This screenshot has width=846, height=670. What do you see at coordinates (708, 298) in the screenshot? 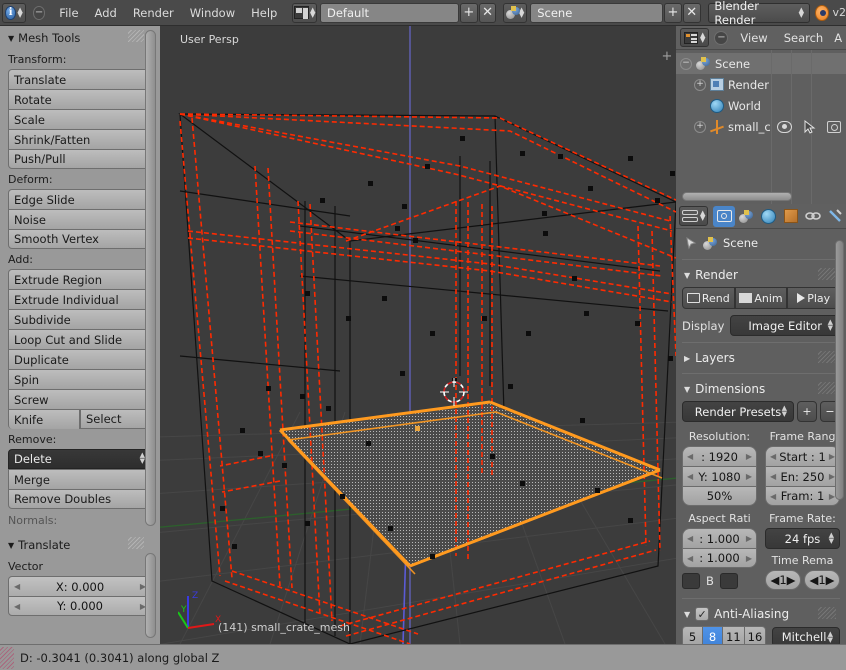
I see `render-image-button: Rend` at bounding box center [708, 298].